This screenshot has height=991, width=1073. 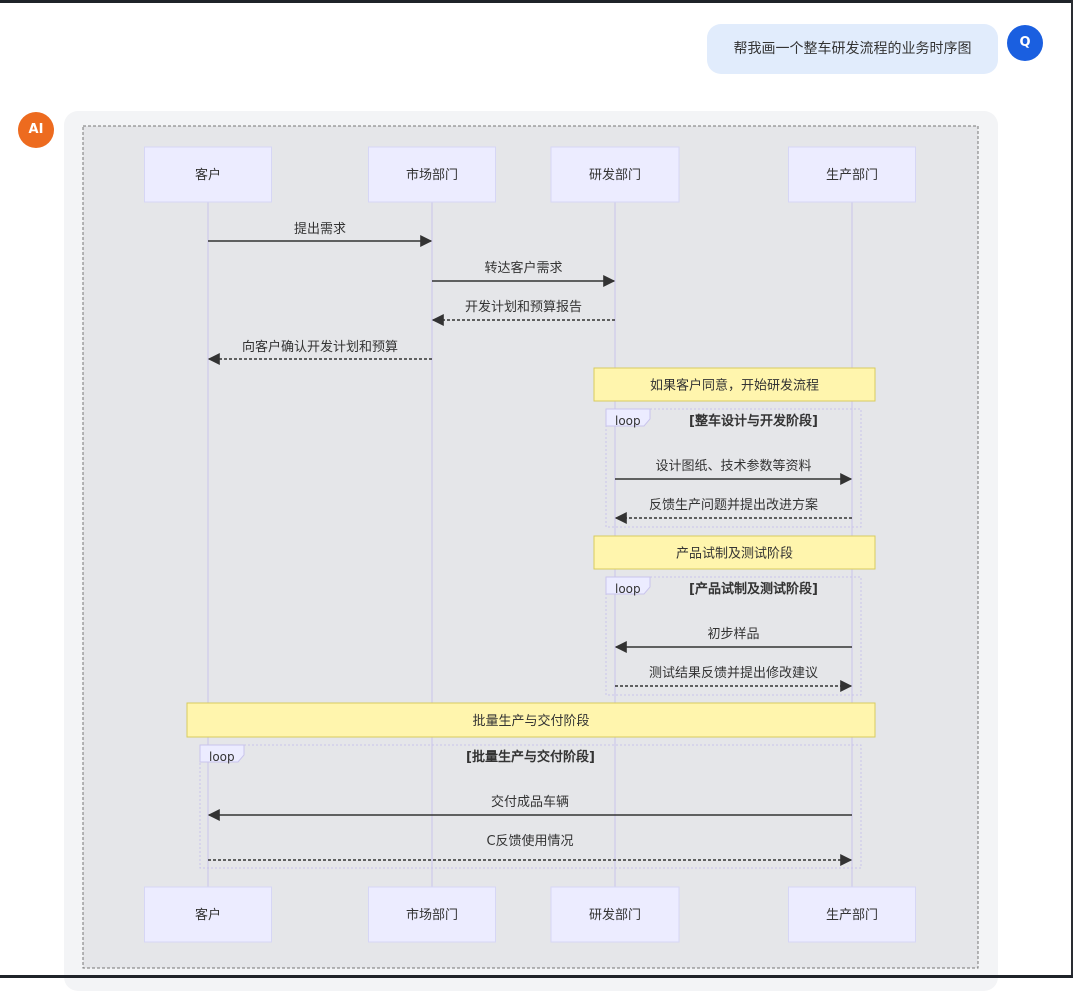 What do you see at coordinates (733, 505) in the screenshot?
I see `message-label: 反馈生产问题并提出改进方案` at bounding box center [733, 505].